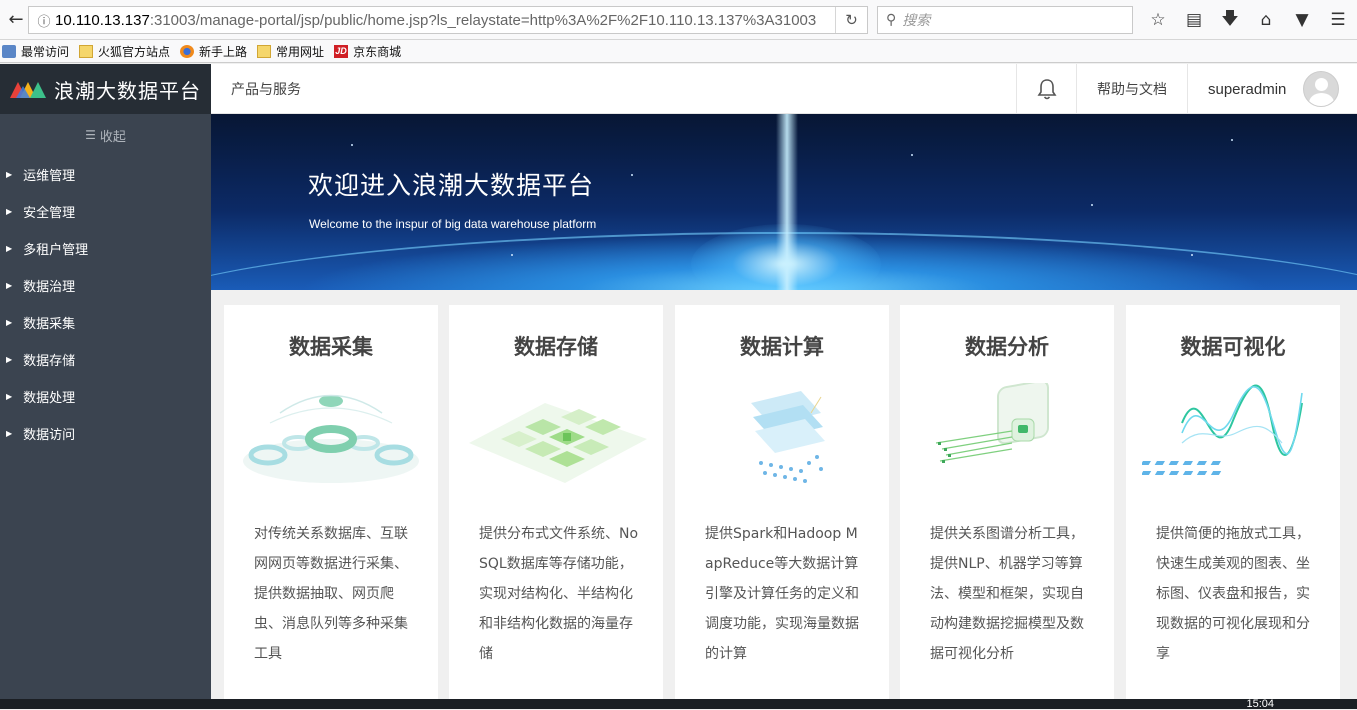  What do you see at coordinates (105, 285) in the screenshot?
I see `sidebar-item-governance: ▶ 数据治理` at bounding box center [105, 285].